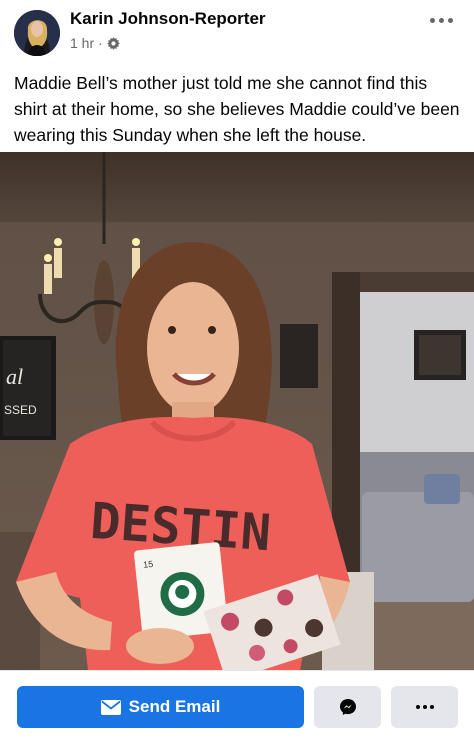  I want to click on post-header: Karin Johnson-Reporter 1 hr ·, so click(237, 31).